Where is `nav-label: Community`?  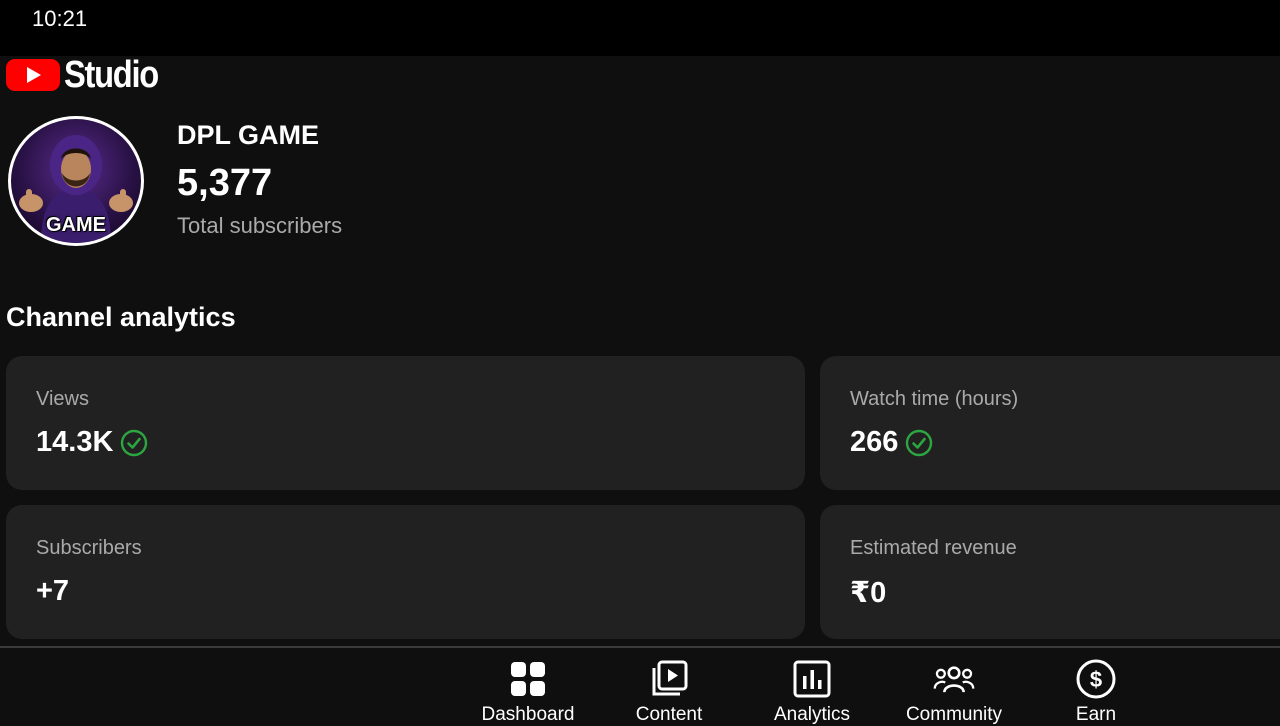
nav-label: Community is located at coordinates (954, 714).